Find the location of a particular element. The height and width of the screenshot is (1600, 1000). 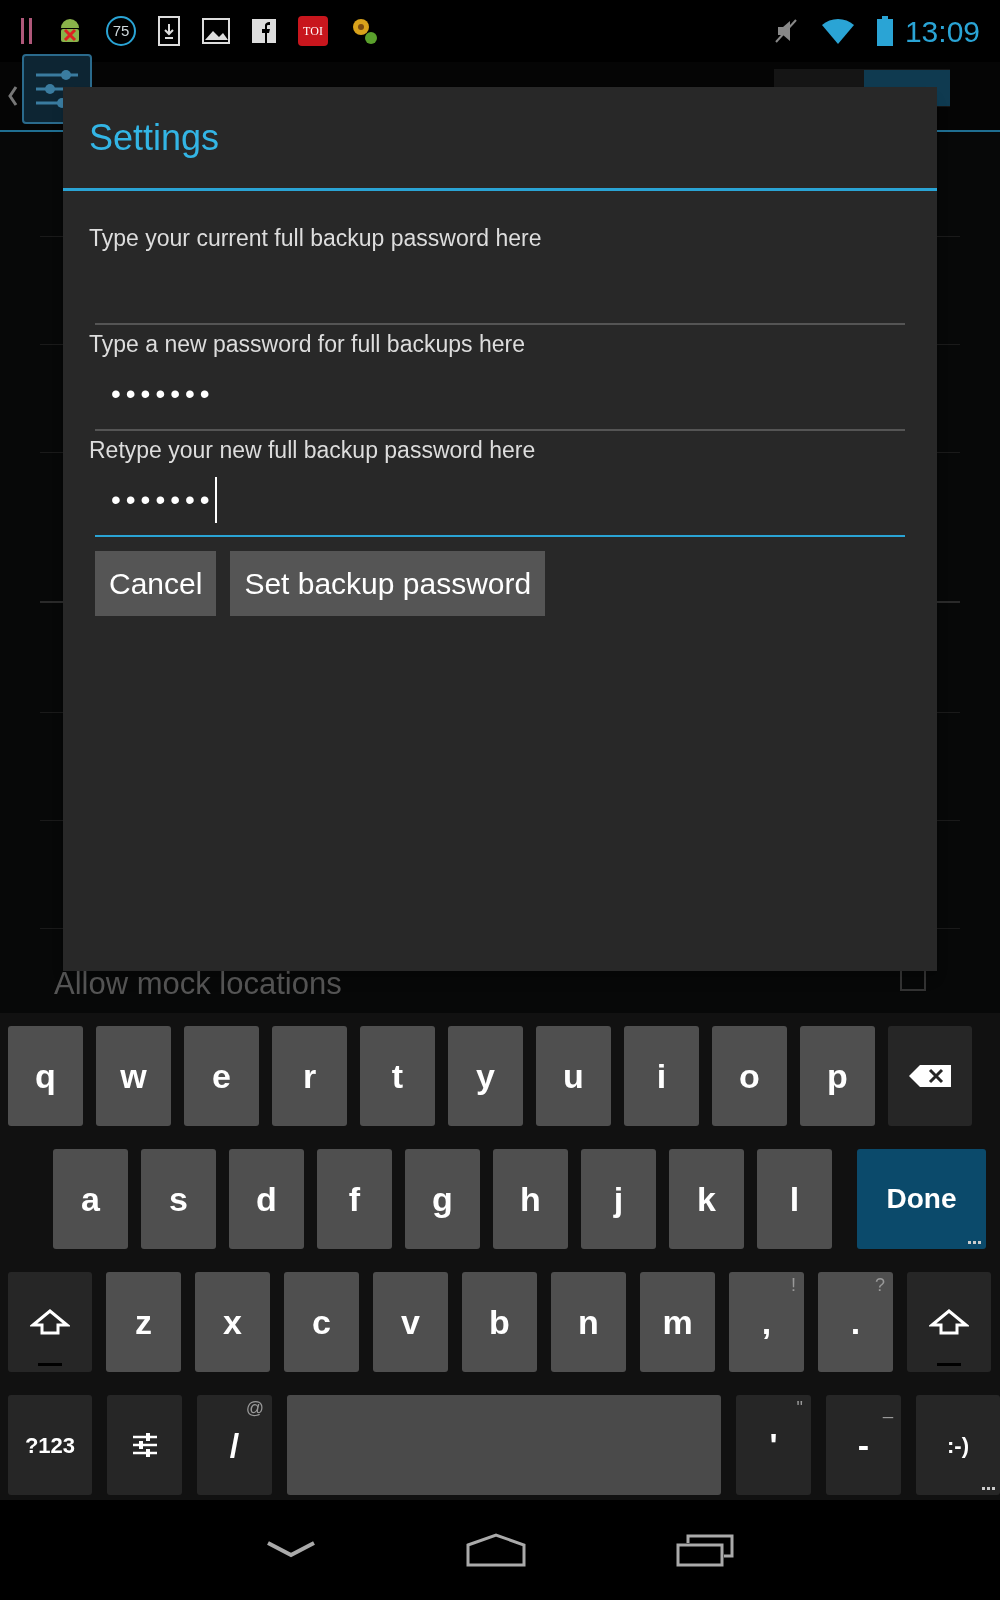

wifi-icon is located at coordinates (837, 31).